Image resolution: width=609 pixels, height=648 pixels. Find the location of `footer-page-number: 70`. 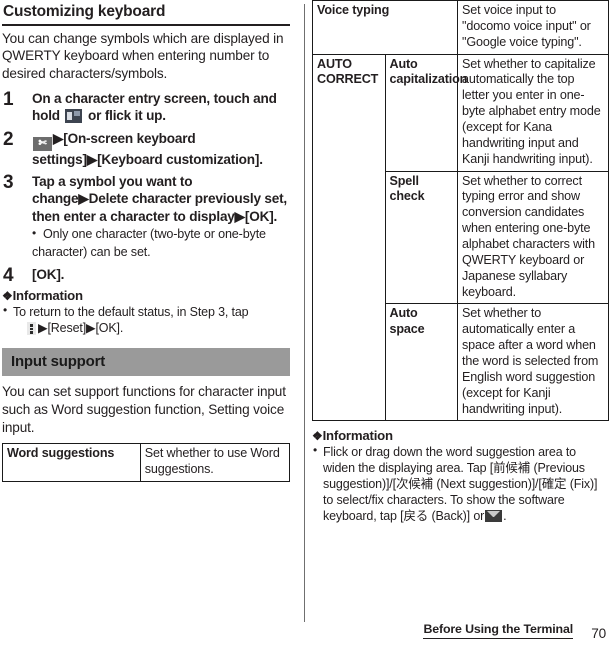

footer-page-number: 70 is located at coordinates (598, 633).